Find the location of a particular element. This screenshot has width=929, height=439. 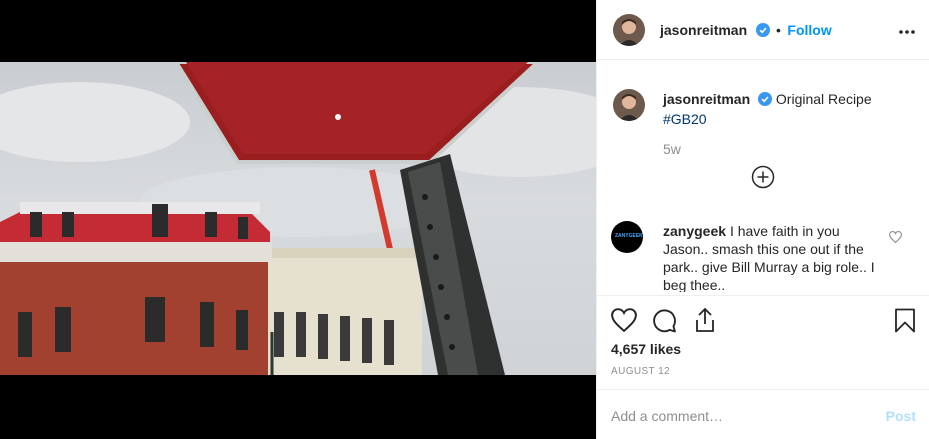

follow-button: Follow is located at coordinates (809, 30).